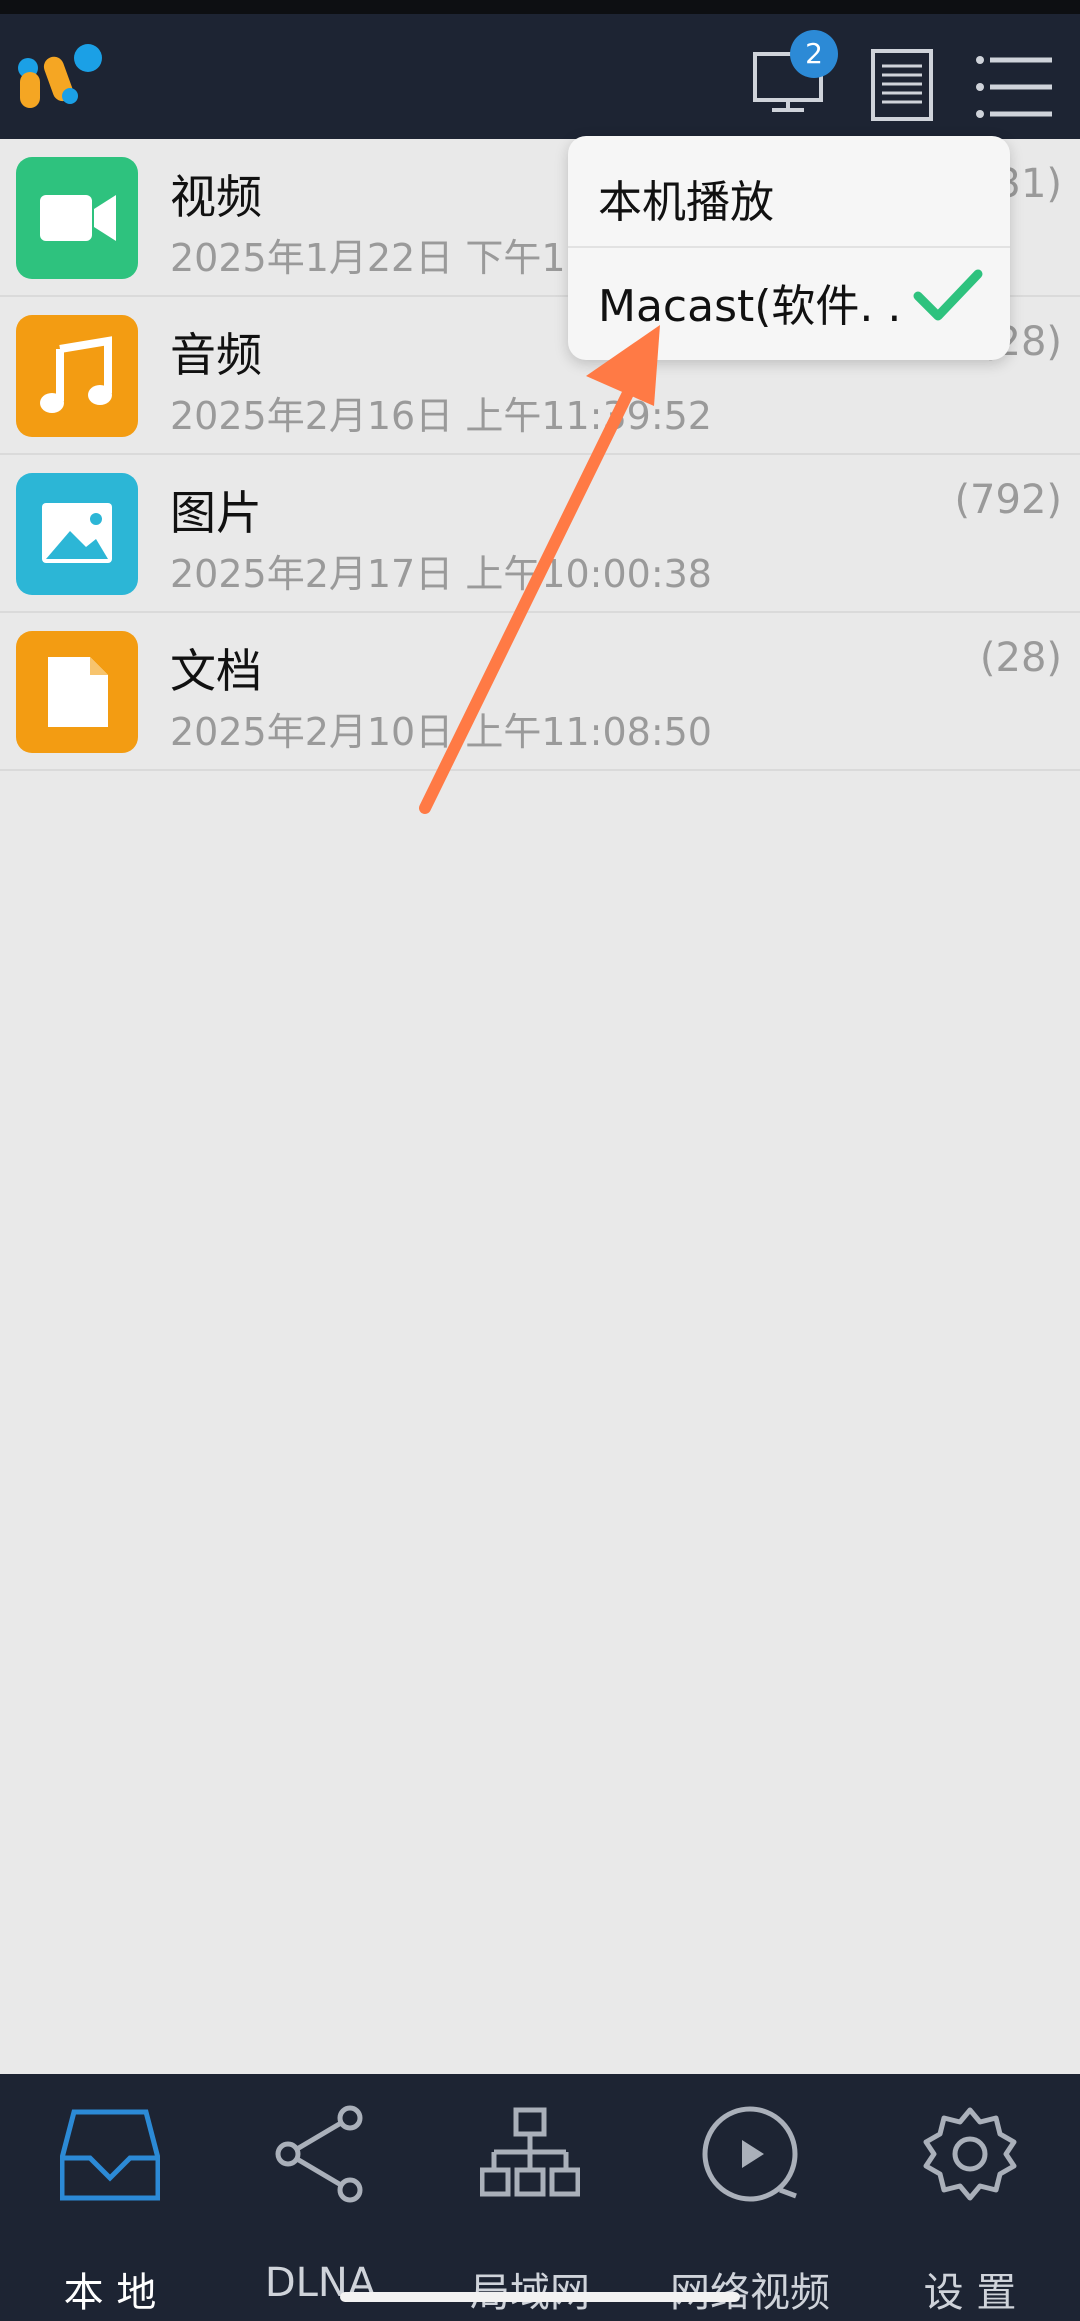 This screenshot has height=2321, width=1080. Describe the element at coordinates (110, 2155) in the screenshot. I see `inbox-icon` at that location.